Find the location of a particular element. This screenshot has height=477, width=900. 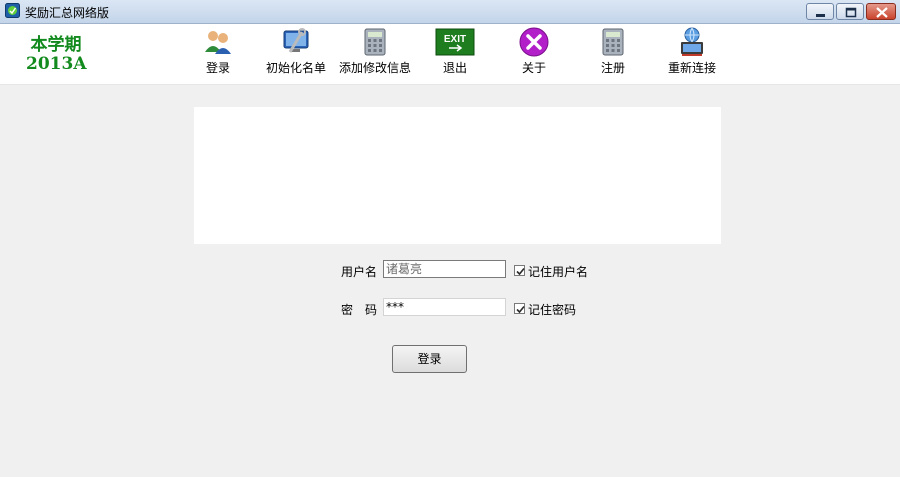

remember-password-checkbox is located at coordinates (519, 308).